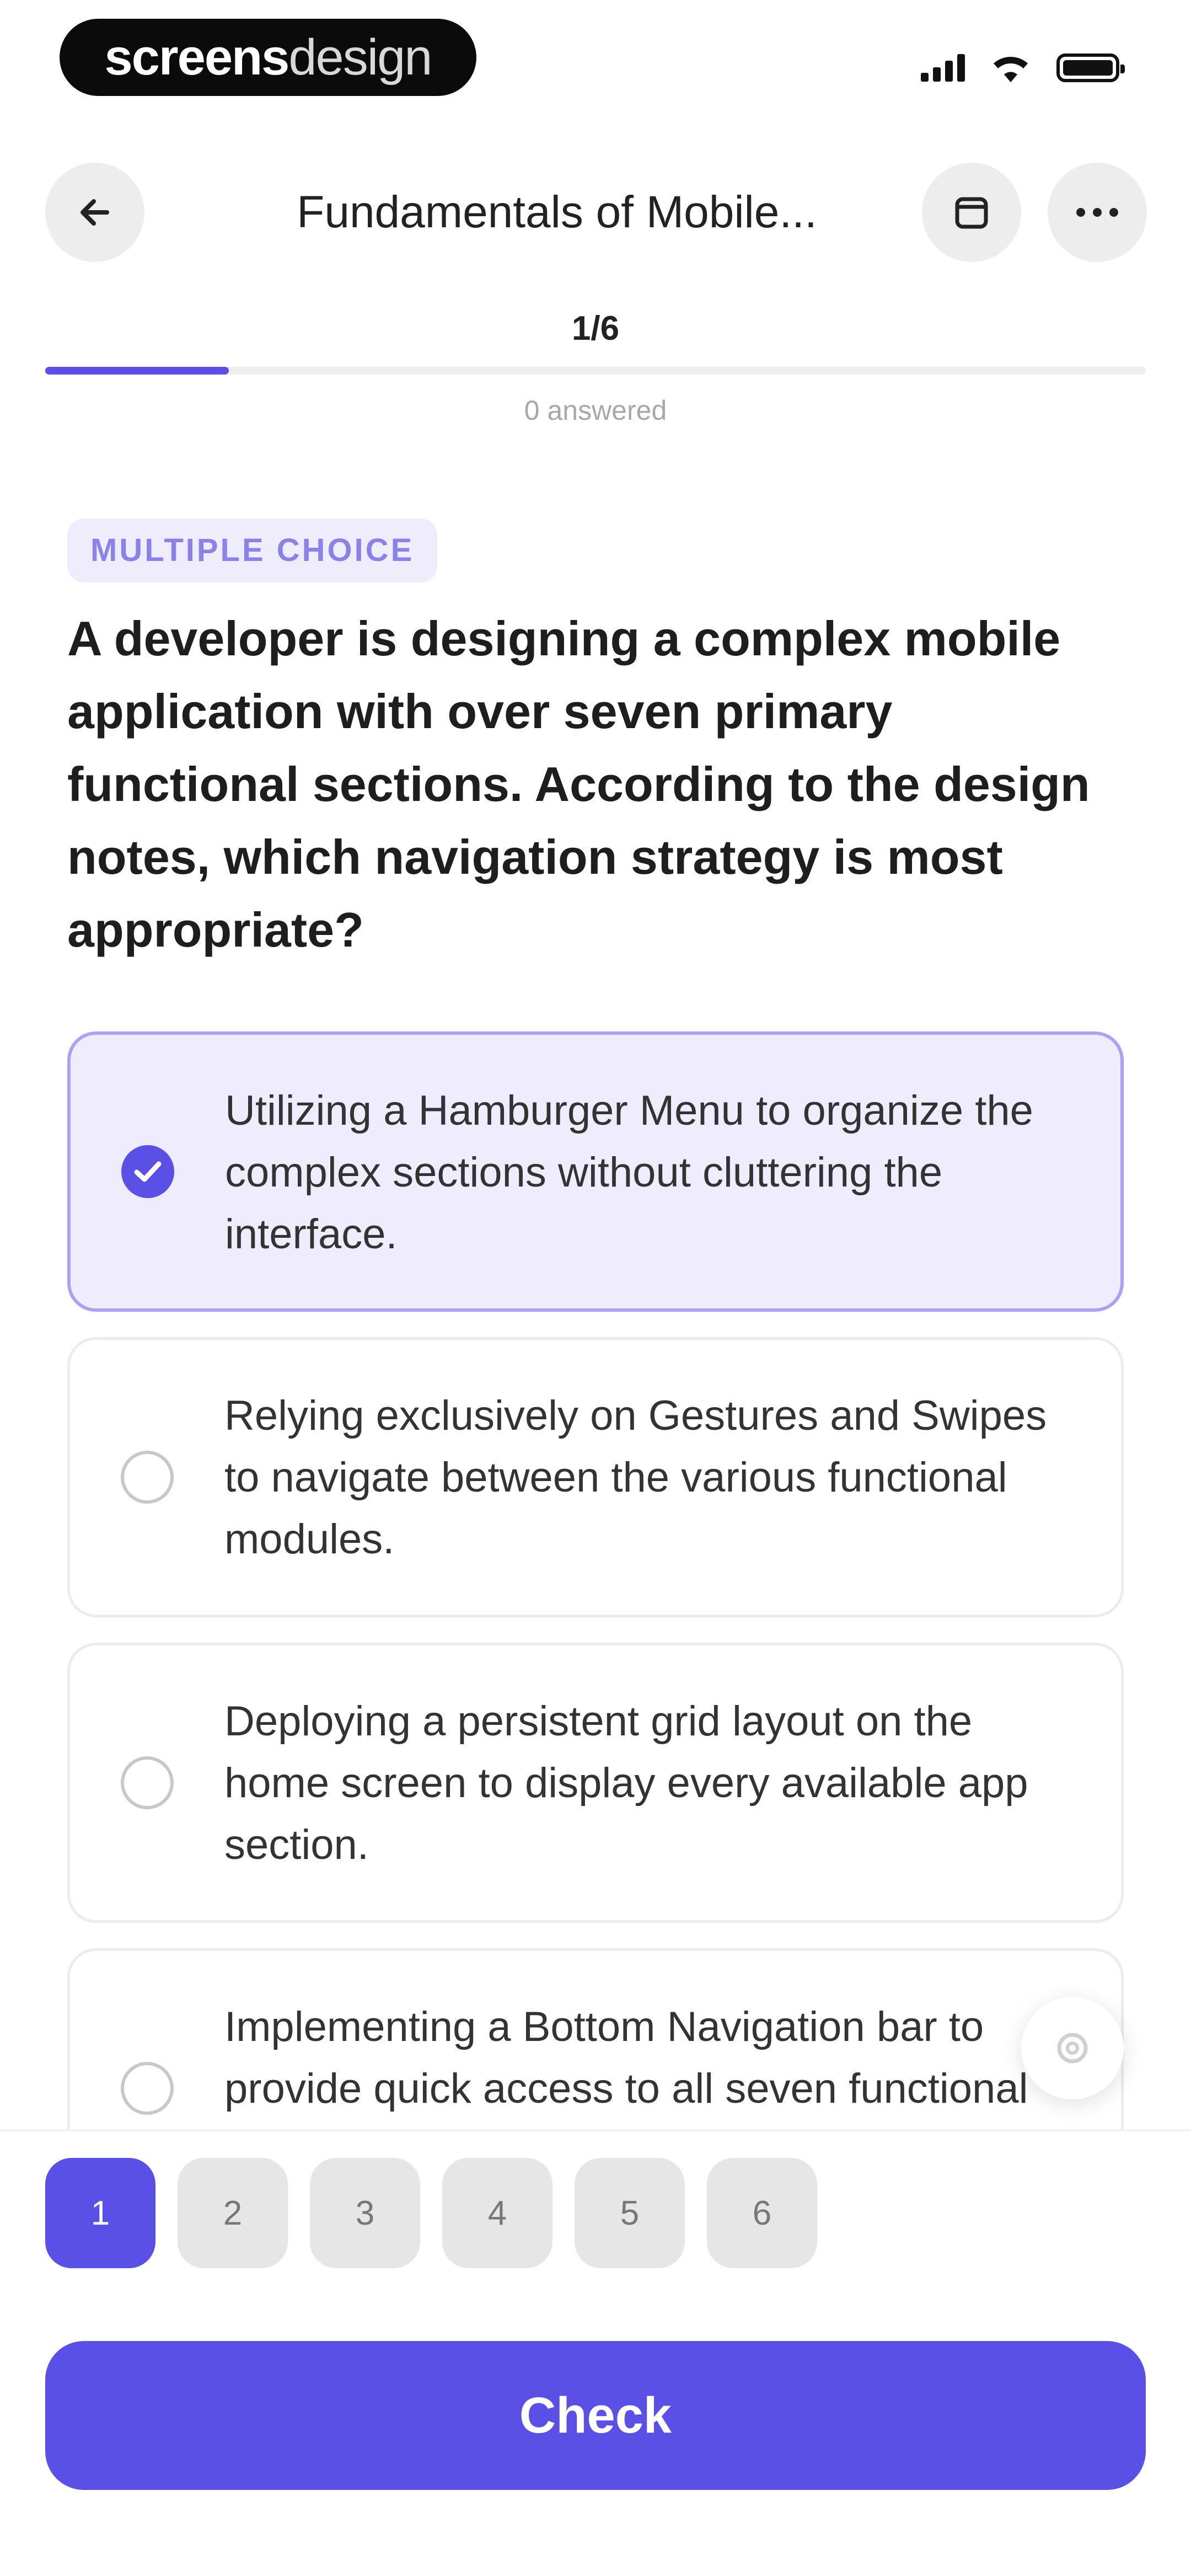  Describe the element at coordinates (1090, 68) in the screenshot. I see `battery-icon` at that location.